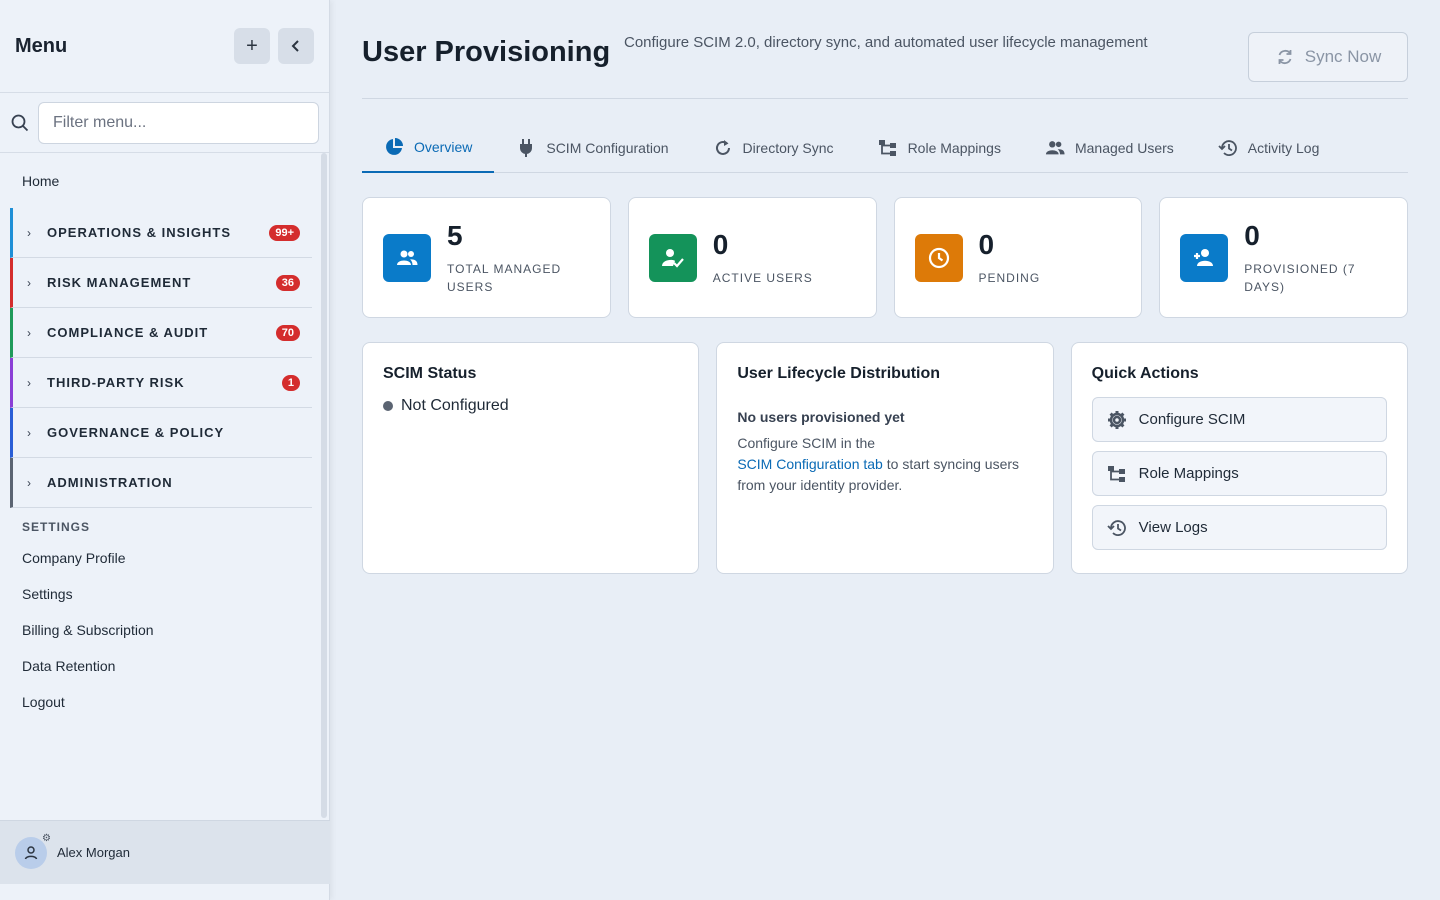 This screenshot has width=1440, height=900. Describe the element at coordinates (723, 148) in the screenshot. I see `refresh-icon` at that location.